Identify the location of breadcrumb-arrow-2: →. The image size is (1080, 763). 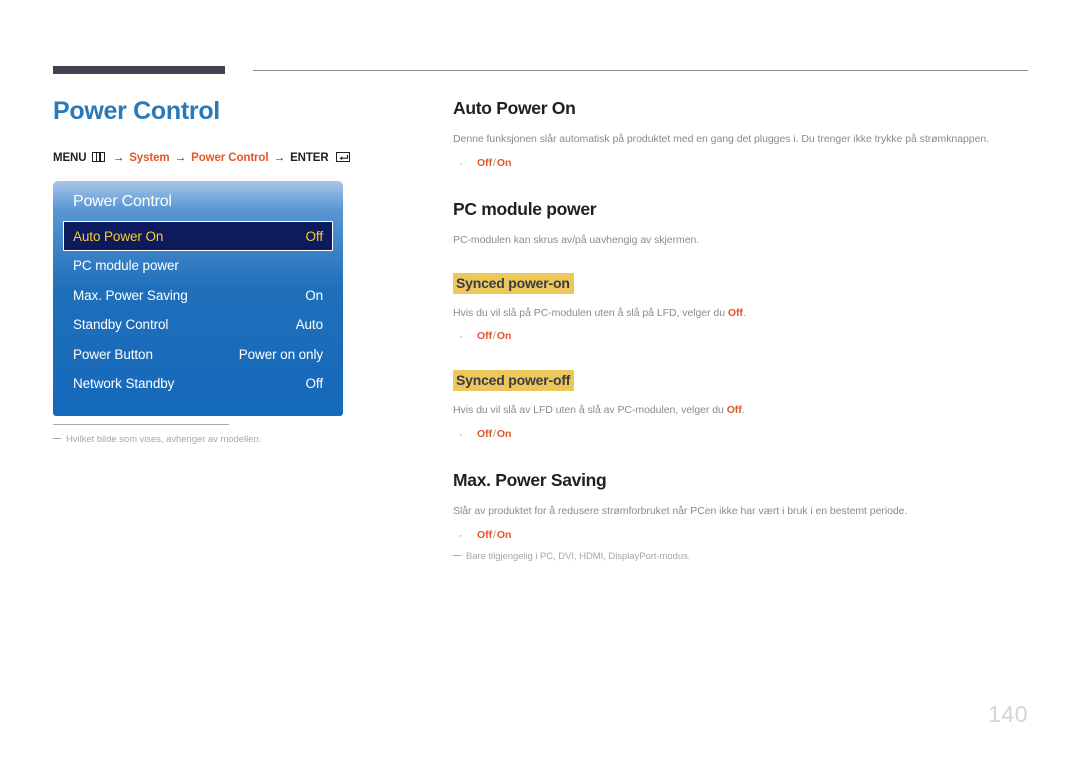
(180, 158).